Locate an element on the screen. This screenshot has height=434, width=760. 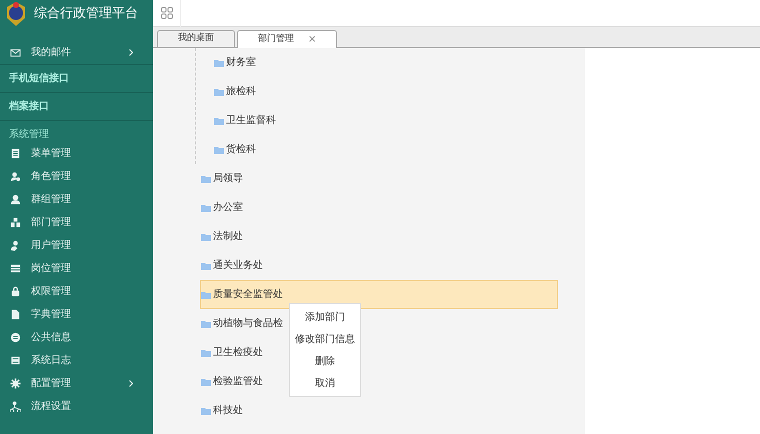
menu-item: 添加部门 is located at coordinates (325, 317).